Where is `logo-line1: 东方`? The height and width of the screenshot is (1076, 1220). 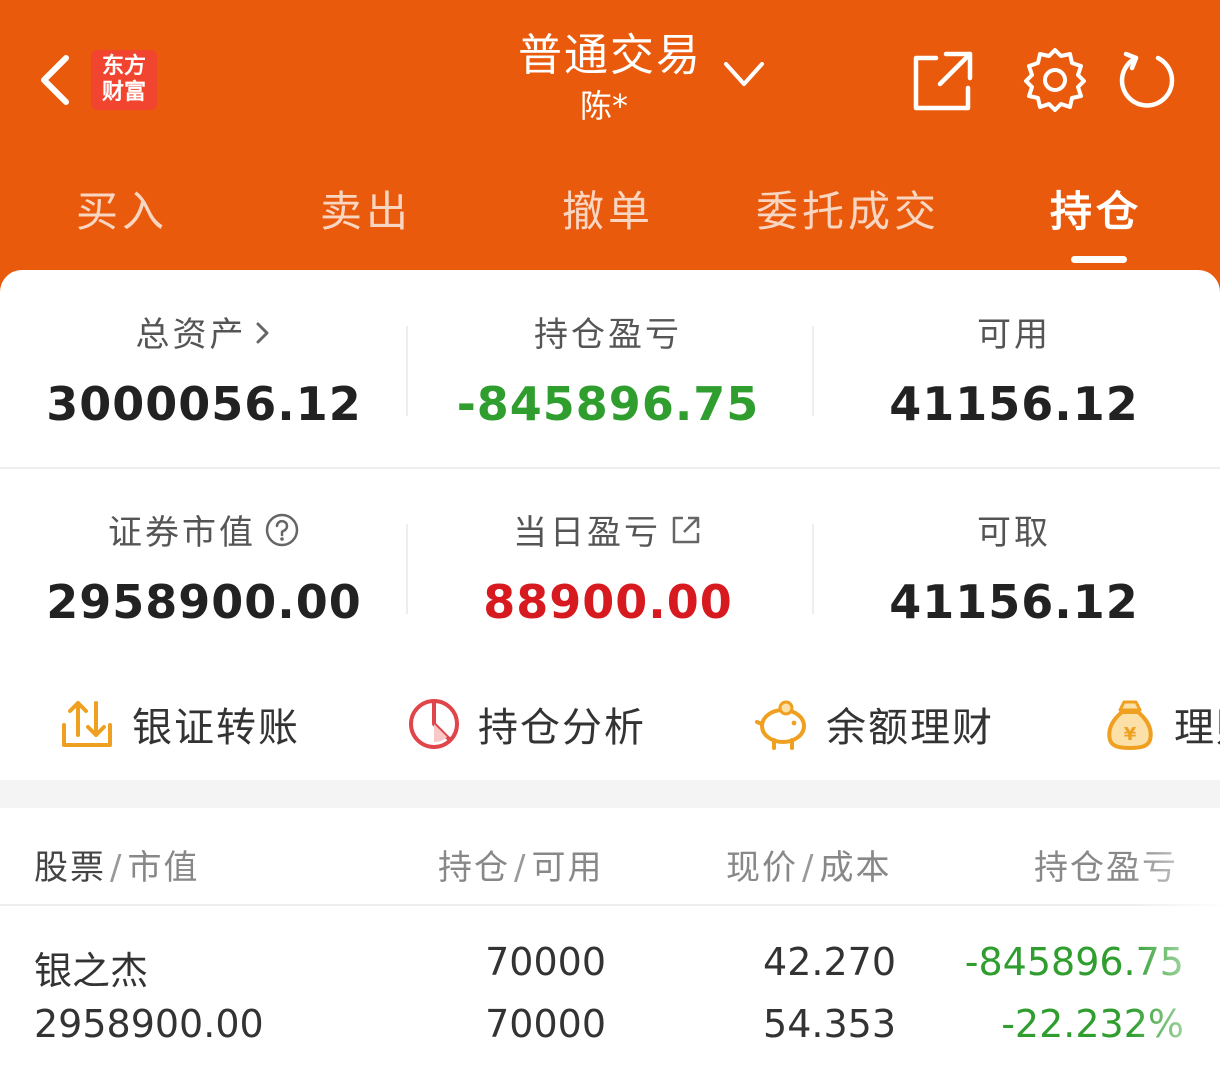
logo-line1: 东方 is located at coordinates (123, 66).